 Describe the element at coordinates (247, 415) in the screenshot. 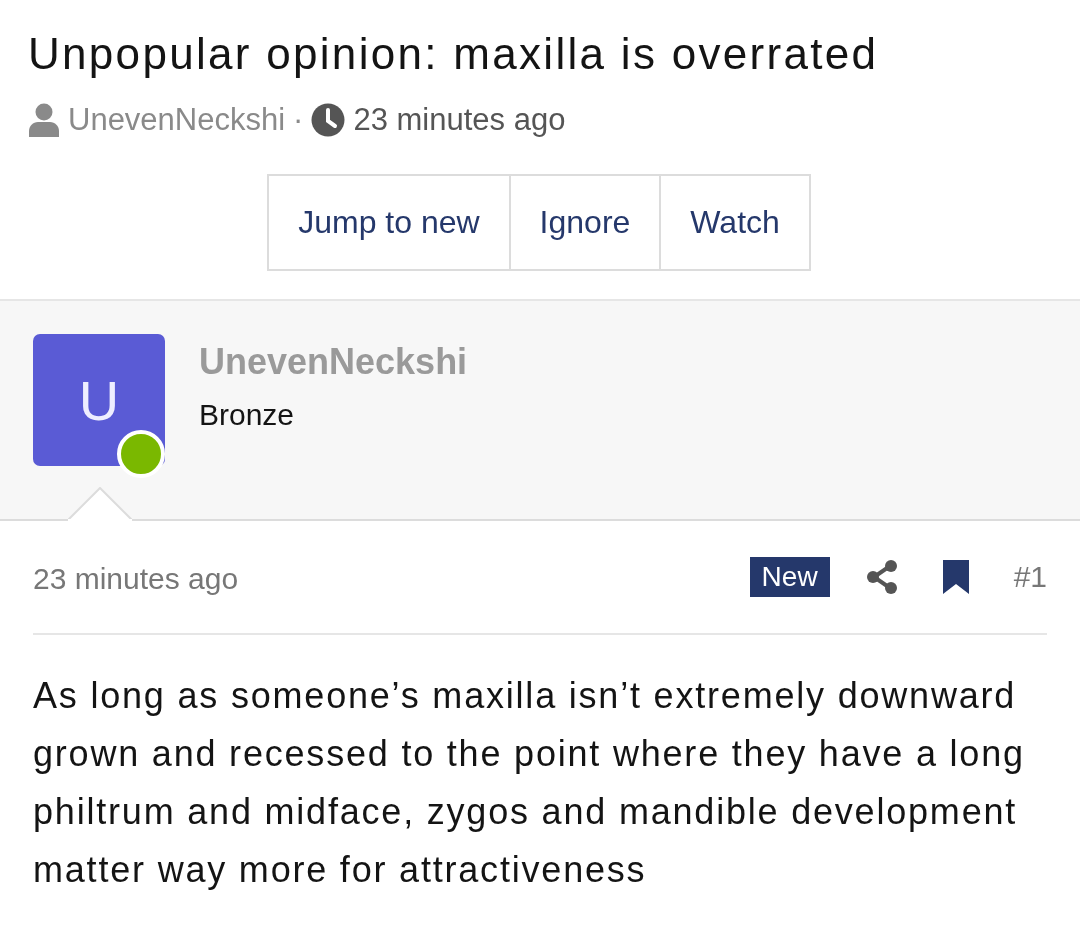

I see `user-rank: Bronze` at that location.